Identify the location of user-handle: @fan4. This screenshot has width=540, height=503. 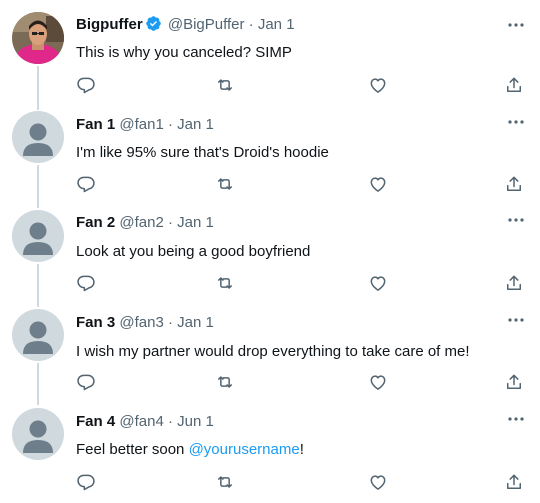
(141, 421).